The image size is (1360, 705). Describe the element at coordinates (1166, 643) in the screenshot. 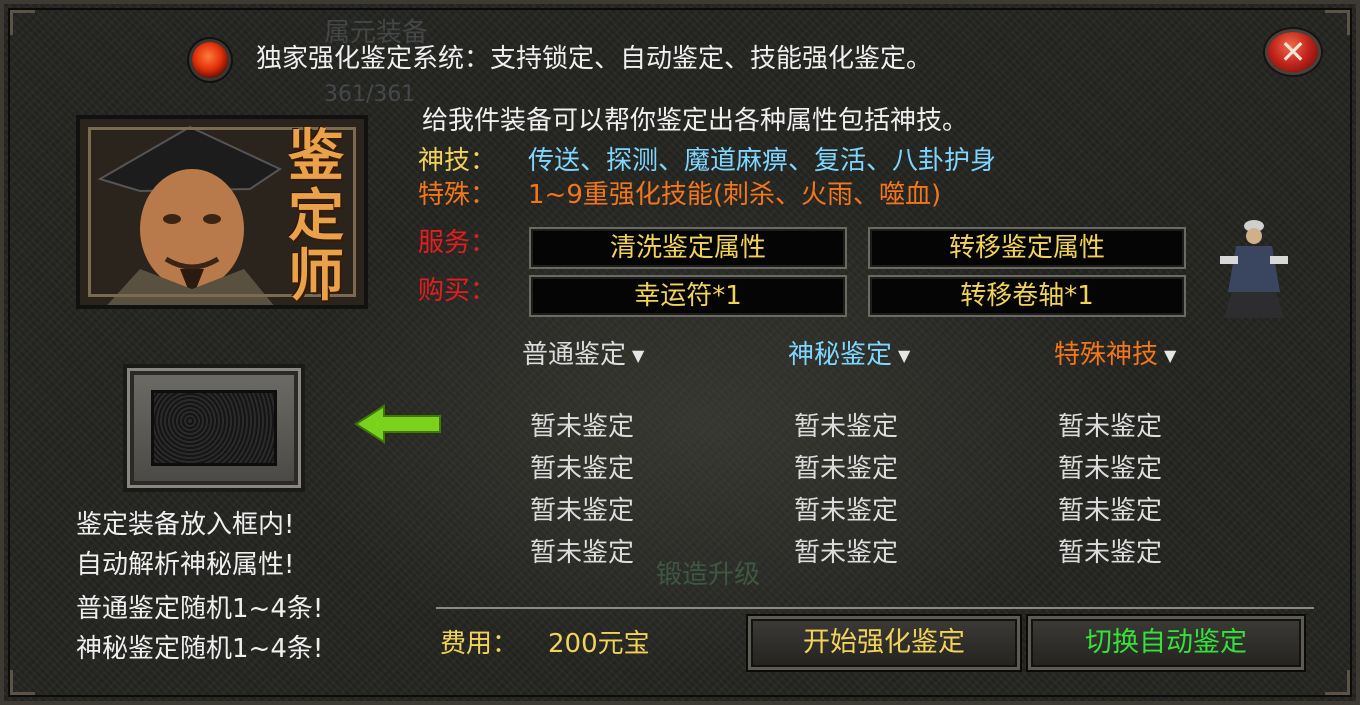

I see `toggle-auto-identify-button: 切换自动鉴定` at that location.